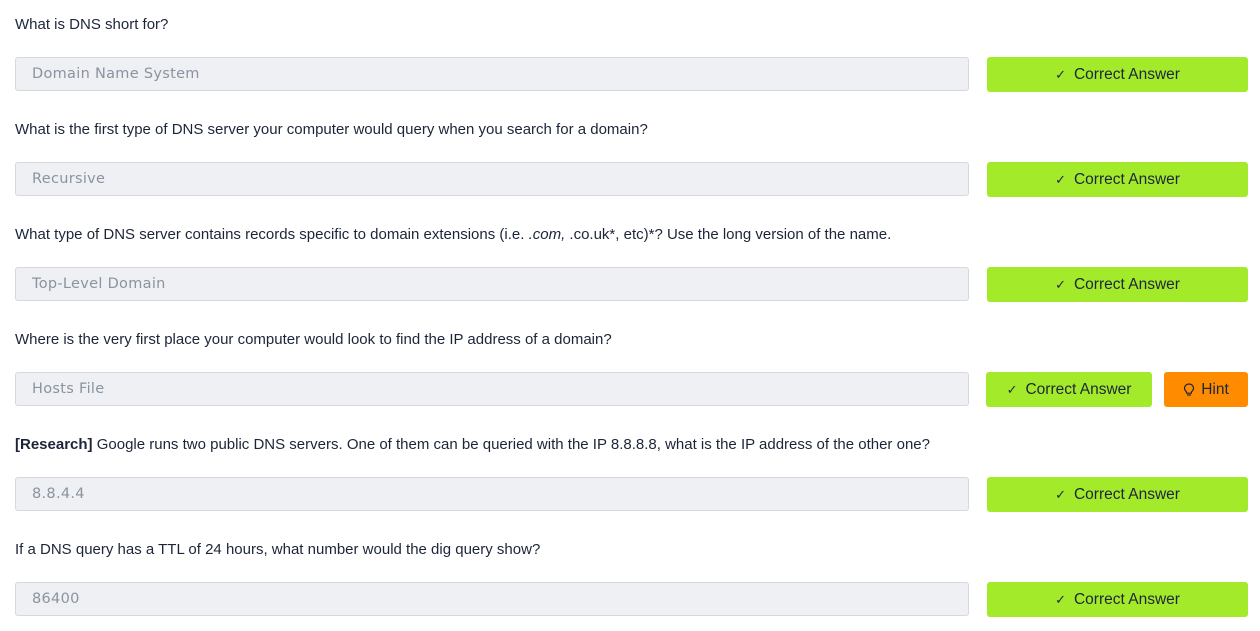  What do you see at coordinates (492, 179) in the screenshot?
I see `answer-field: Recursive` at bounding box center [492, 179].